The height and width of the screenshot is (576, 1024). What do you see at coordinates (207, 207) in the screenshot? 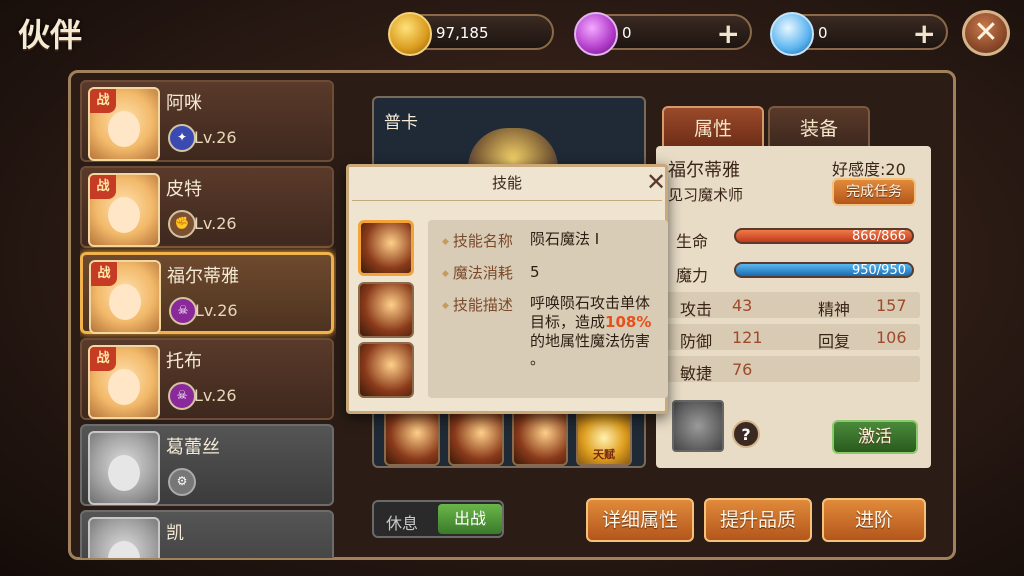
I see `companion-card: 战 皮特 ✊ Lv.26` at bounding box center [207, 207].